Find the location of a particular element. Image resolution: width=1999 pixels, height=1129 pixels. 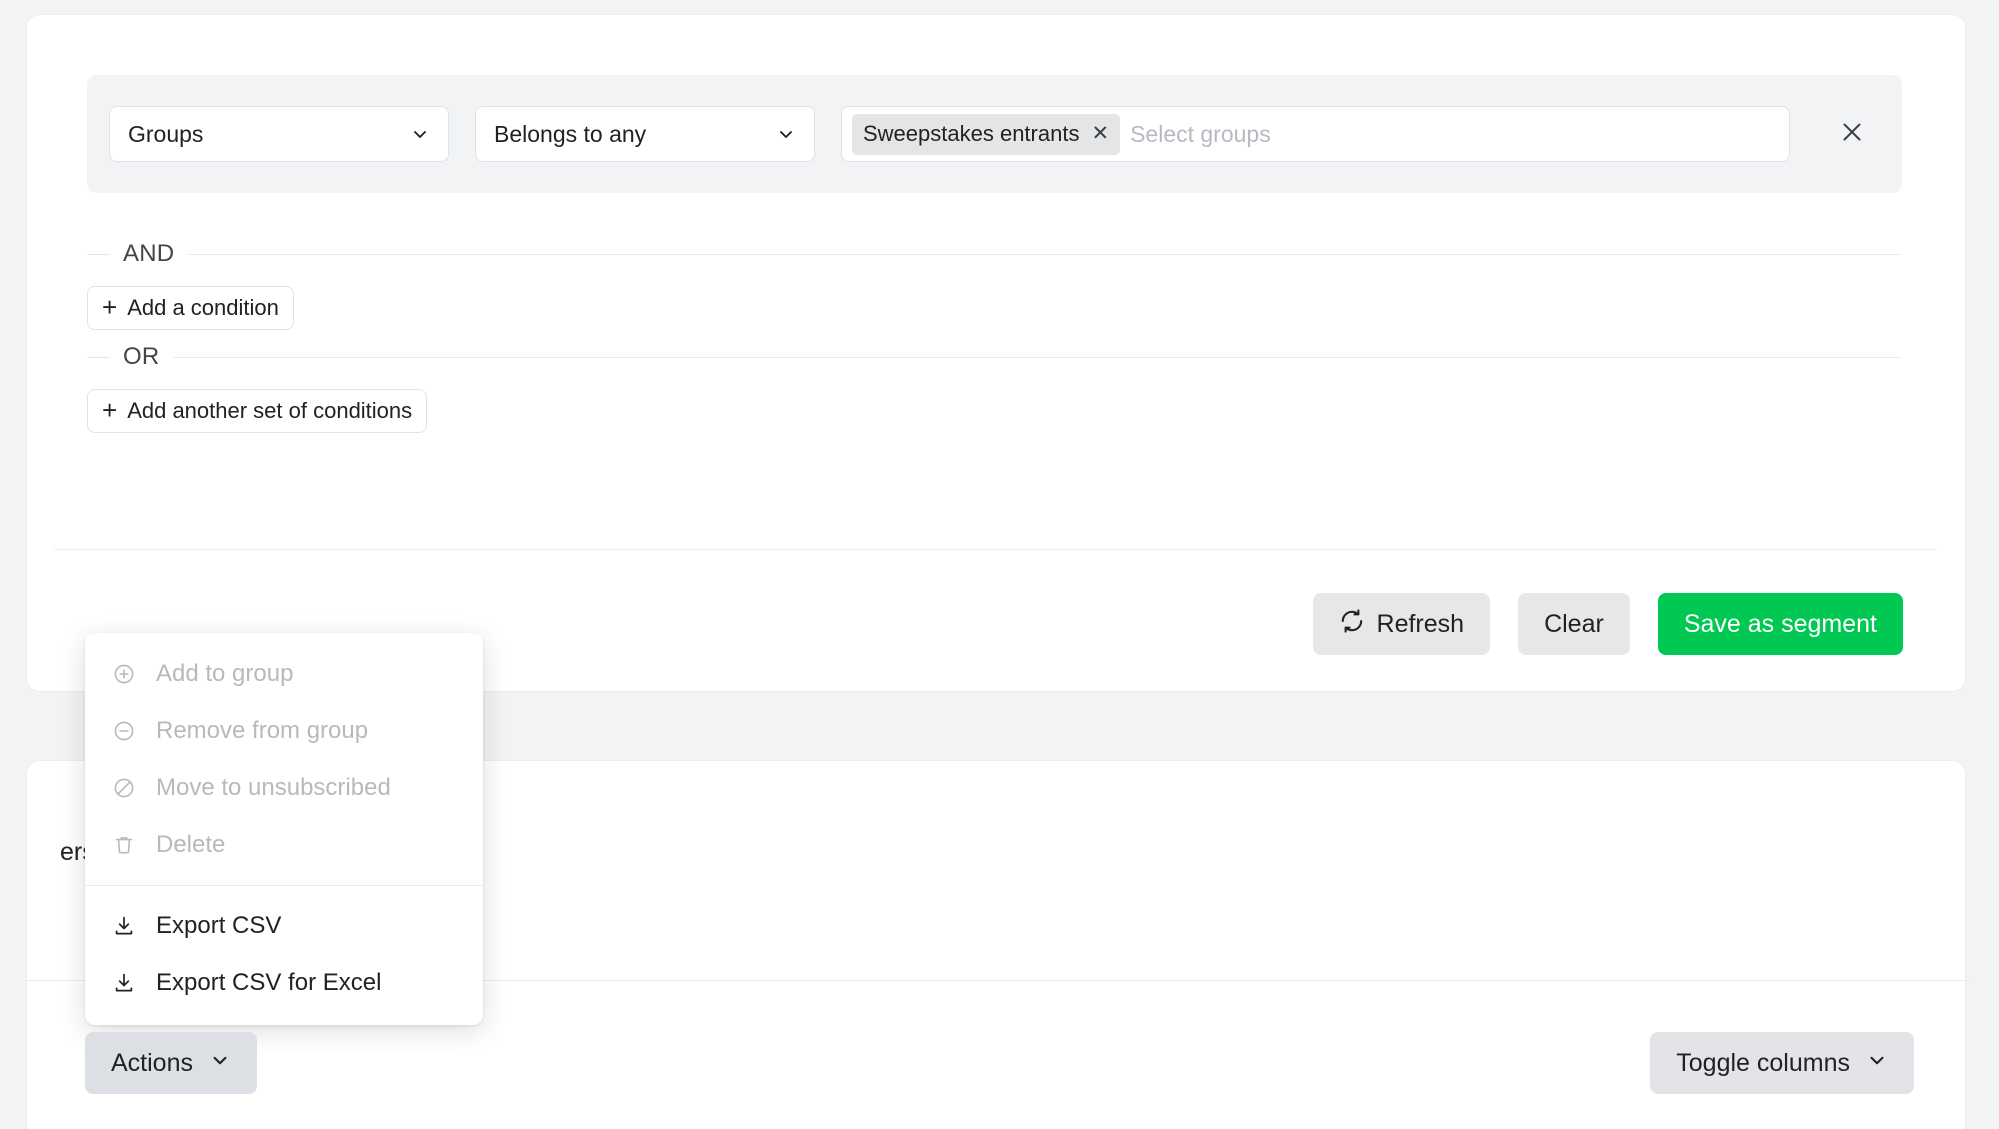

add-another-set-label: Add another set of conditions is located at coordinates (270, 410).